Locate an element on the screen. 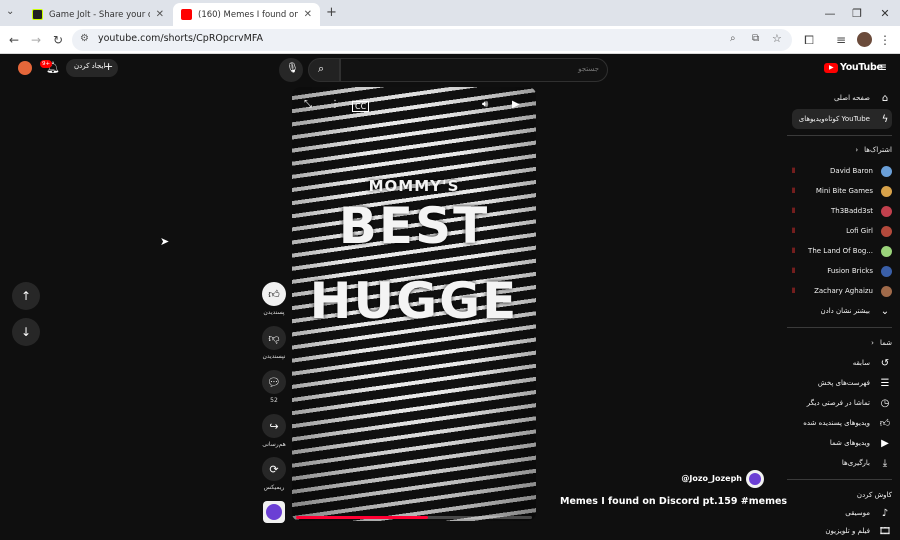 The image size is (900, 540). reload-icon: ↻ is located at coordinates (58, 40).